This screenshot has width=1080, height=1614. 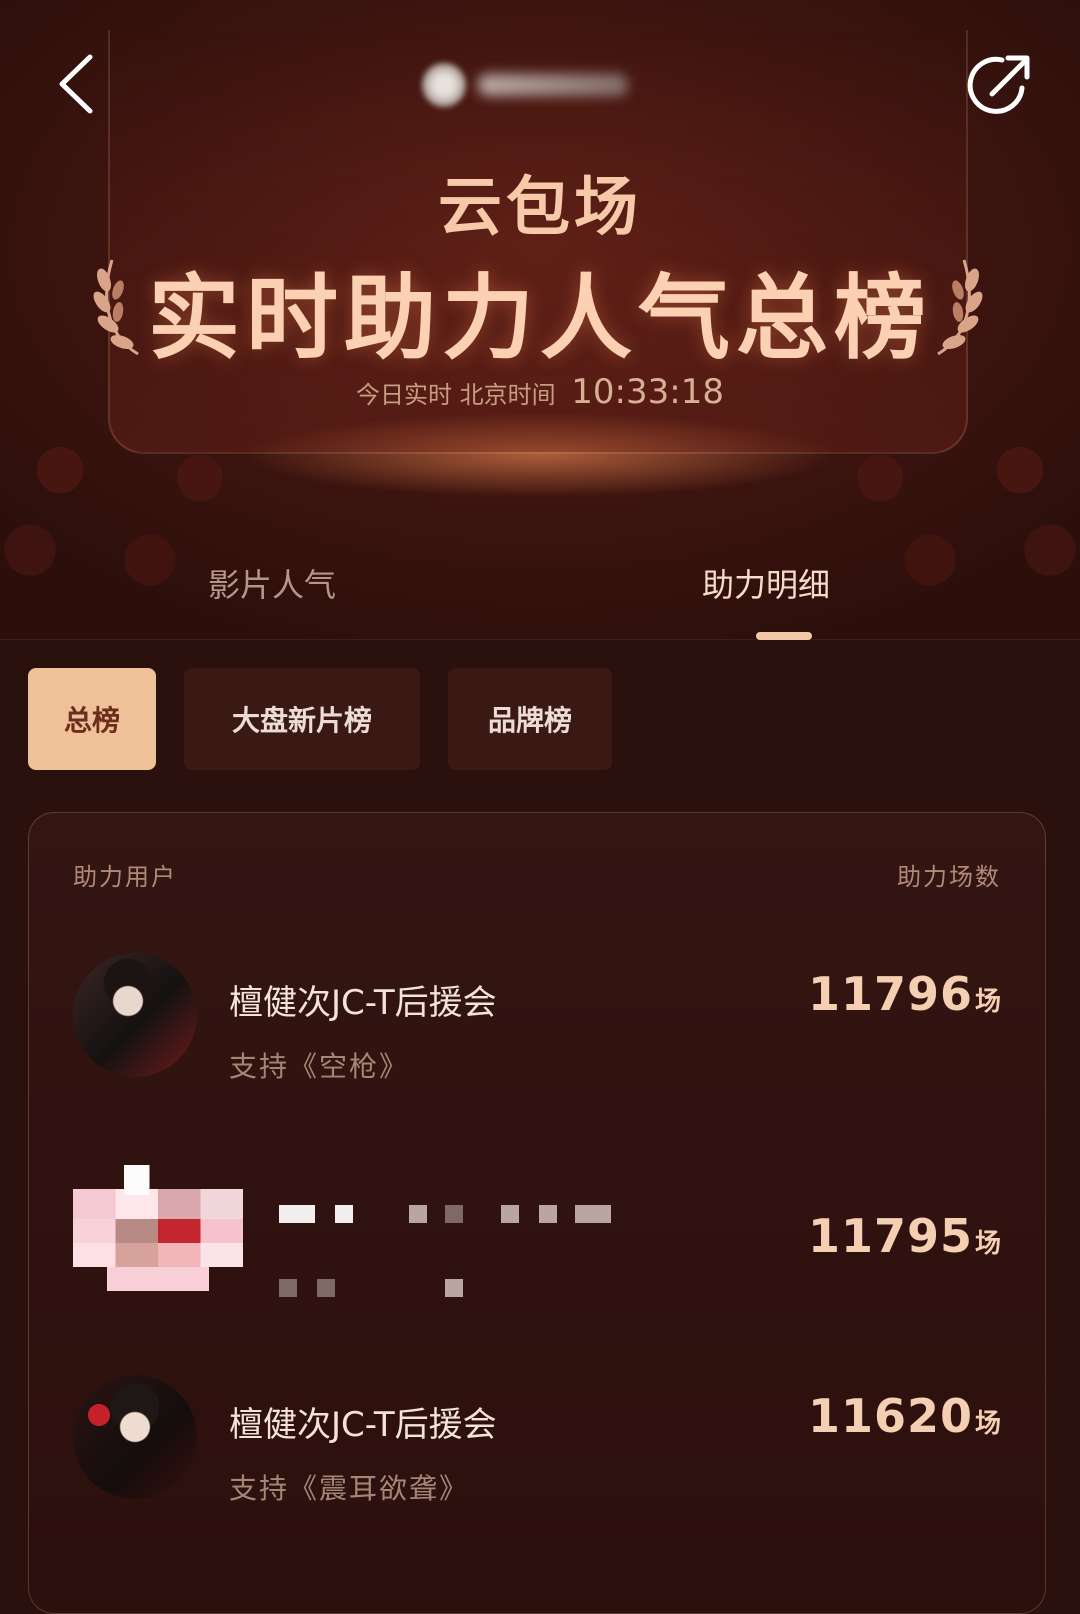 What do you see at coordinates (890, 1416) in the screenshot?
I see `count-value: 11620` at bounding box center [890, 1416].